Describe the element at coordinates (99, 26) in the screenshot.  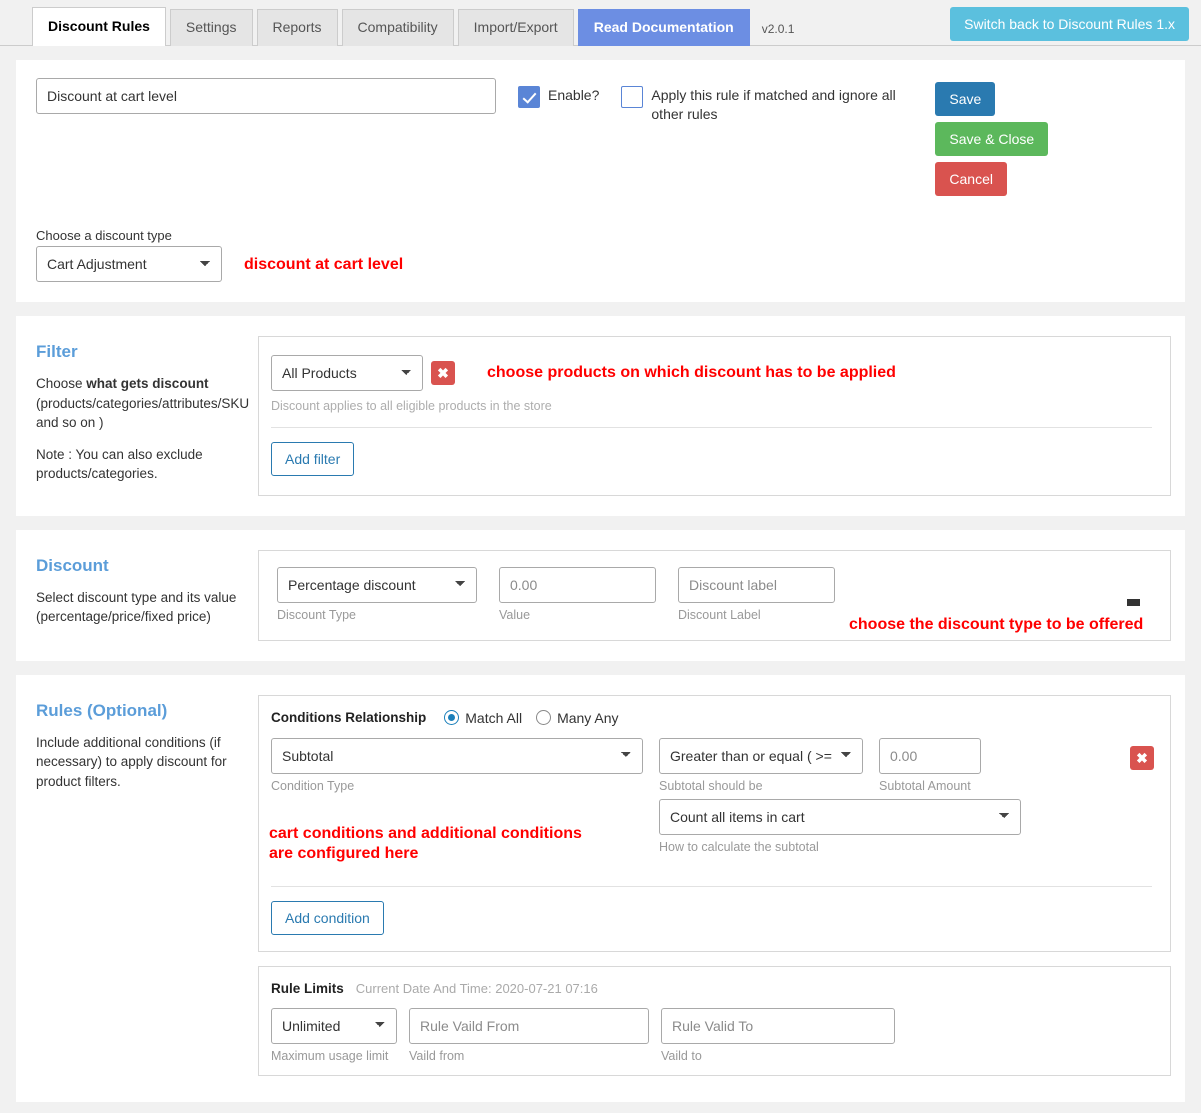
I see `tab-discount-rules: Discount Rules` at that location.